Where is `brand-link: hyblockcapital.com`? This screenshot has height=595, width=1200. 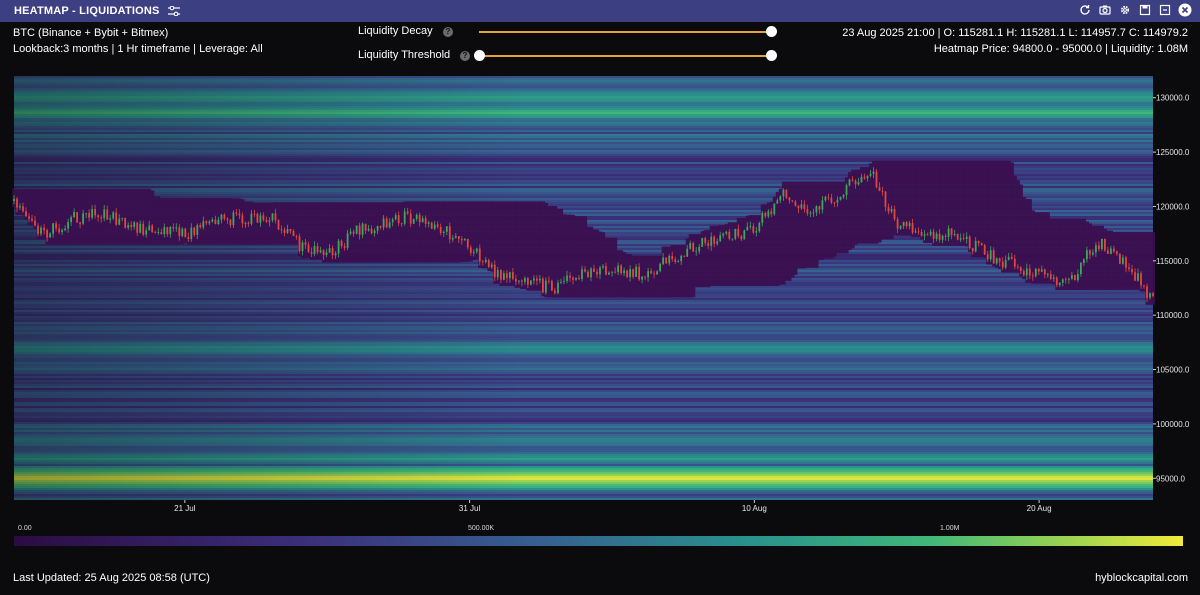 brand-link: hyblockcapital.com is located at coordinates (1141, 578).